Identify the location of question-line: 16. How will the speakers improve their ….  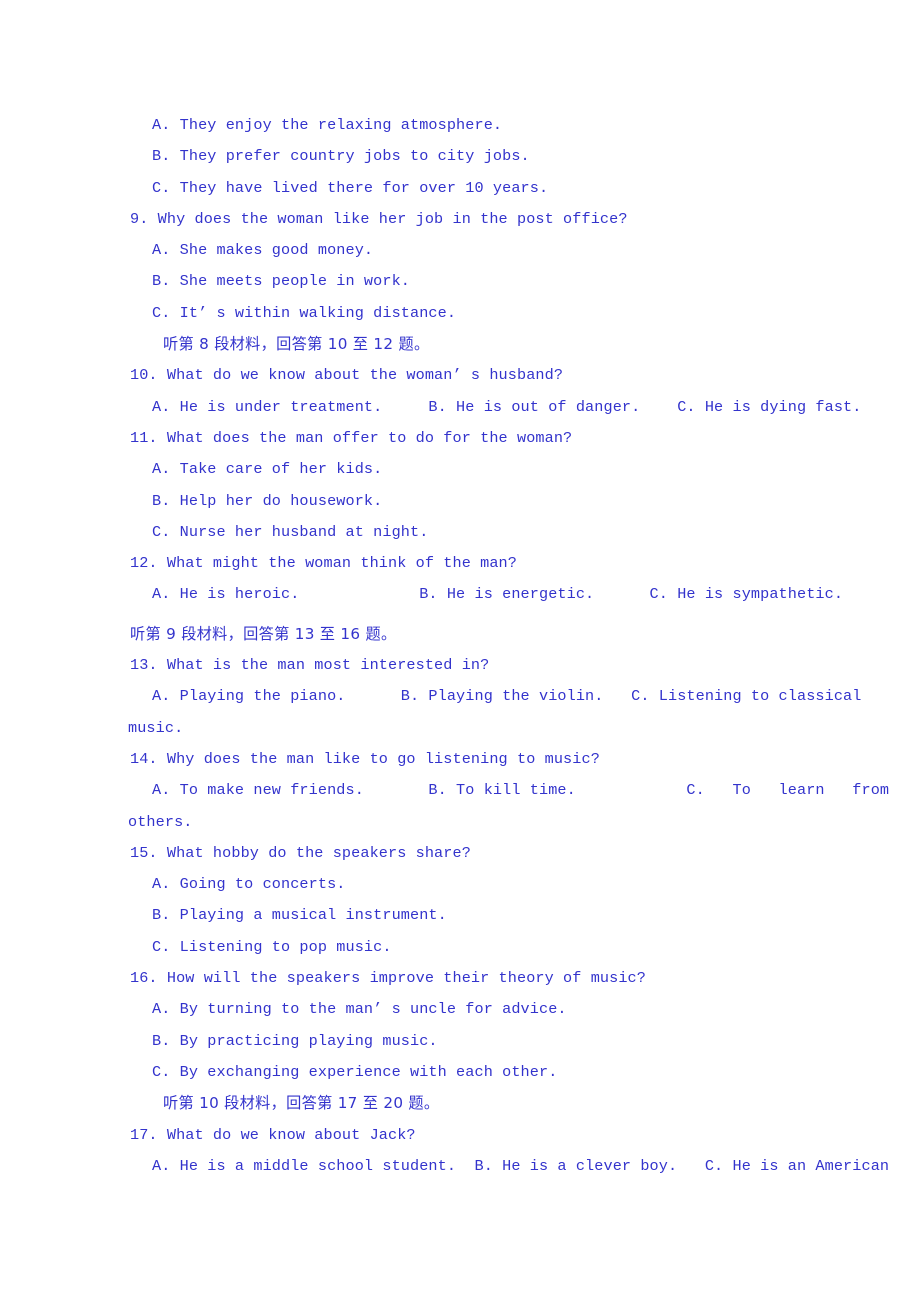
(388, 978).